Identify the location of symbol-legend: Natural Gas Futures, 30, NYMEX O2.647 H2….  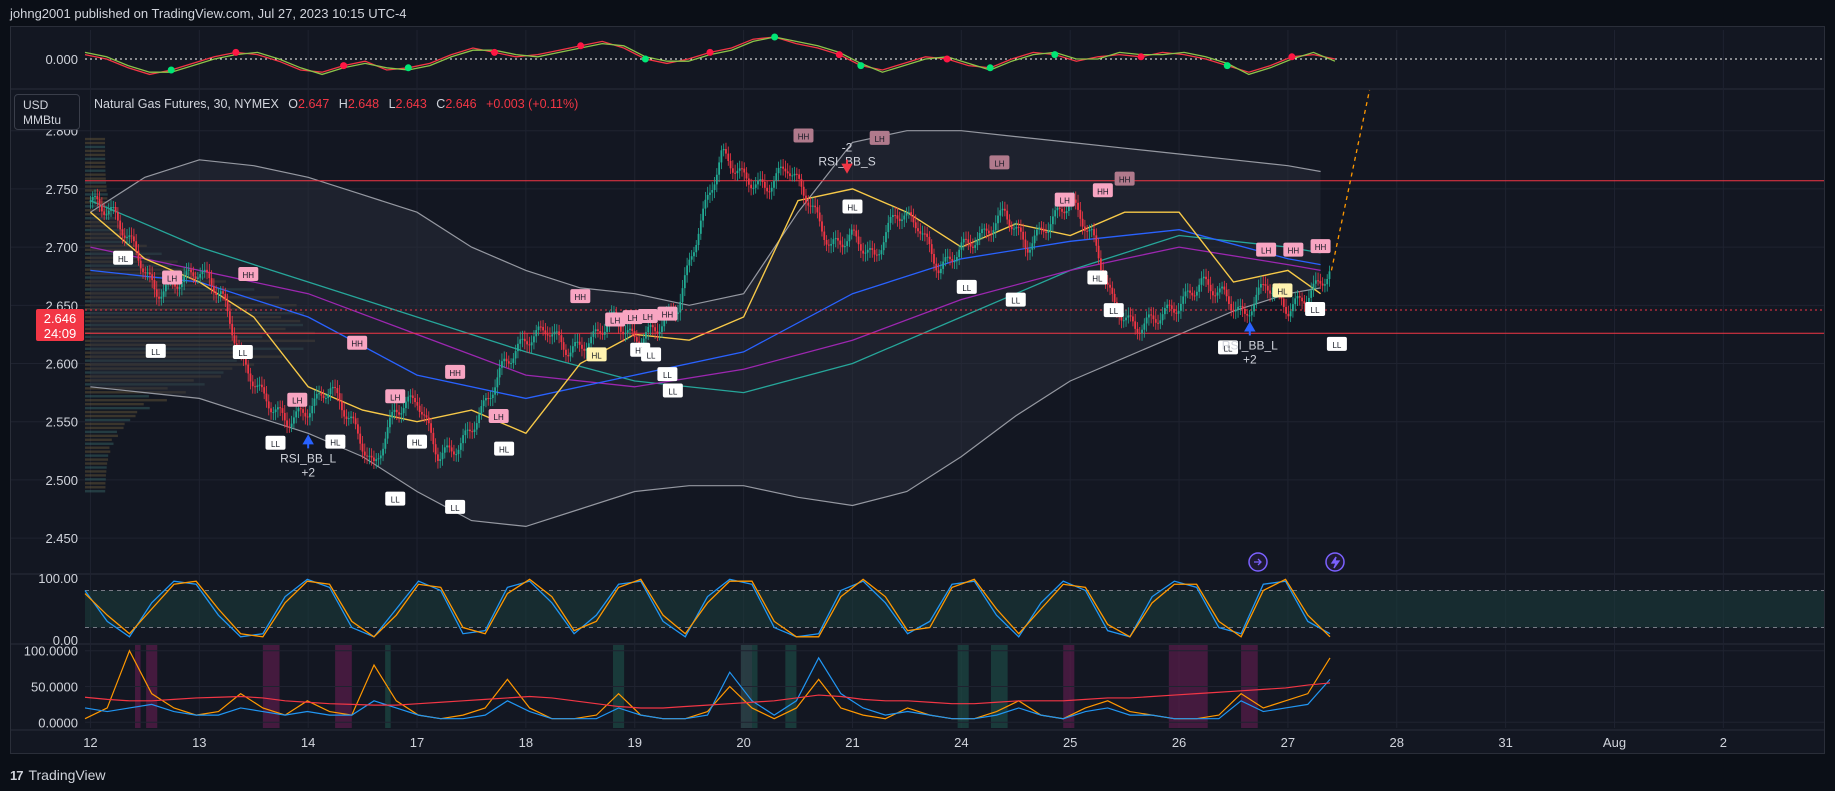
(336, 104).